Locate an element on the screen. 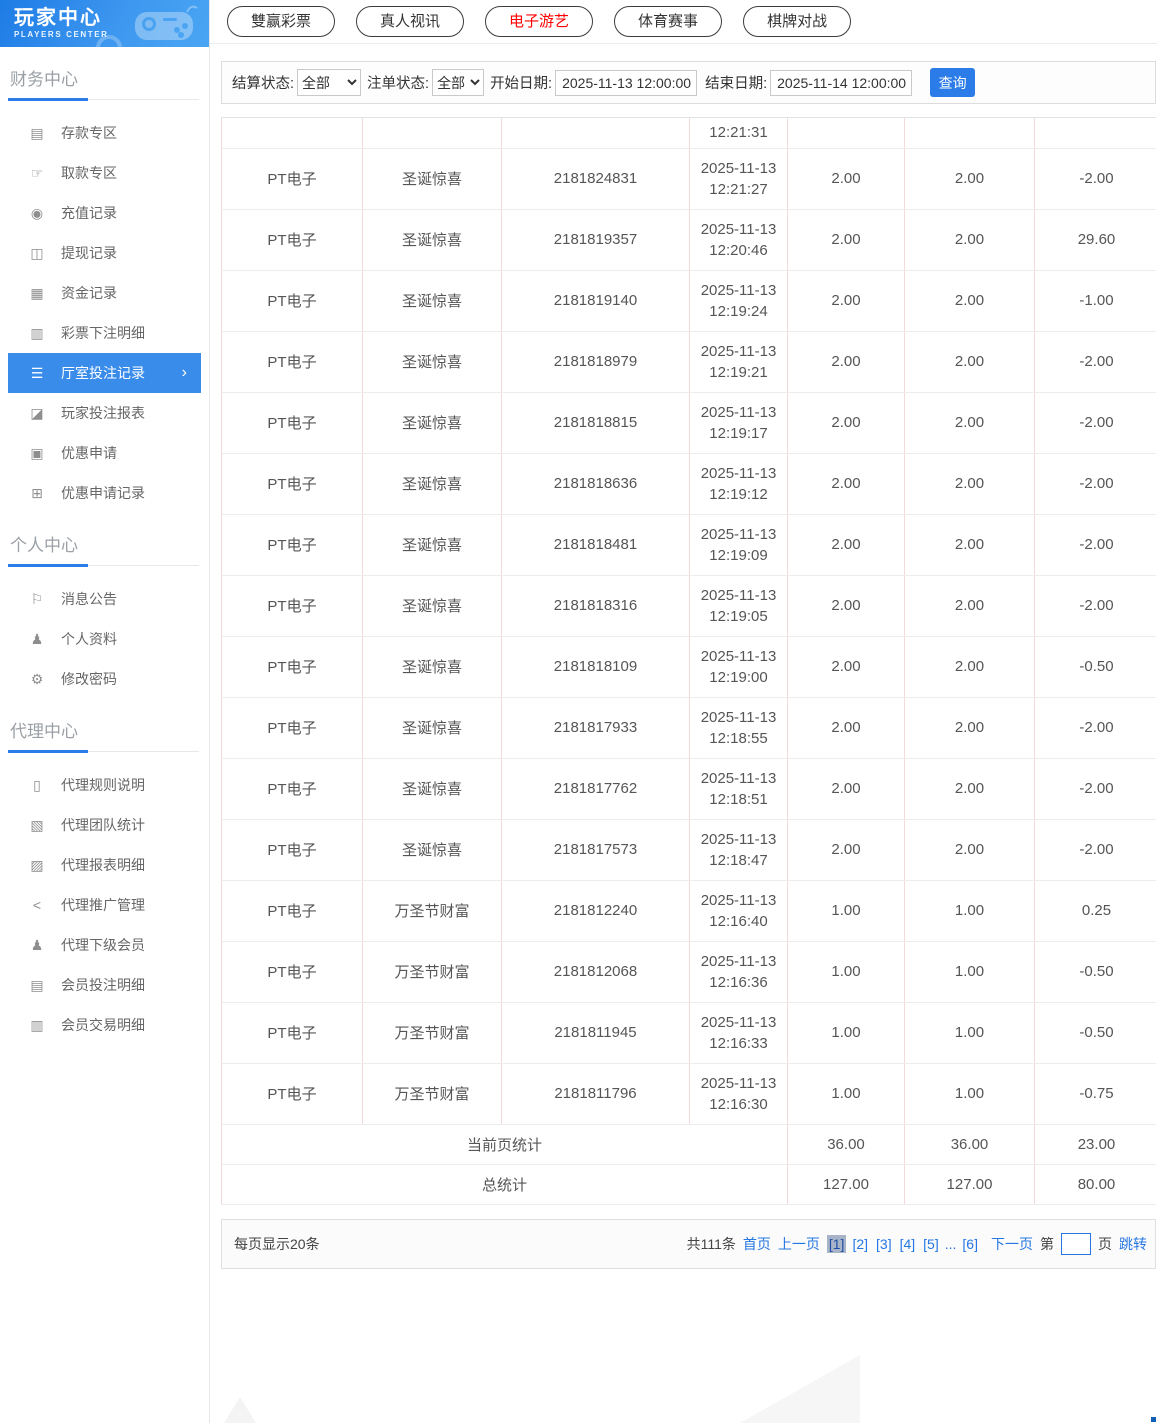 This screenshot has height=1423, width=1157. sidebar-item-agent-rules: ▯ 代理规则说明 is located at coordinates (104, 785).